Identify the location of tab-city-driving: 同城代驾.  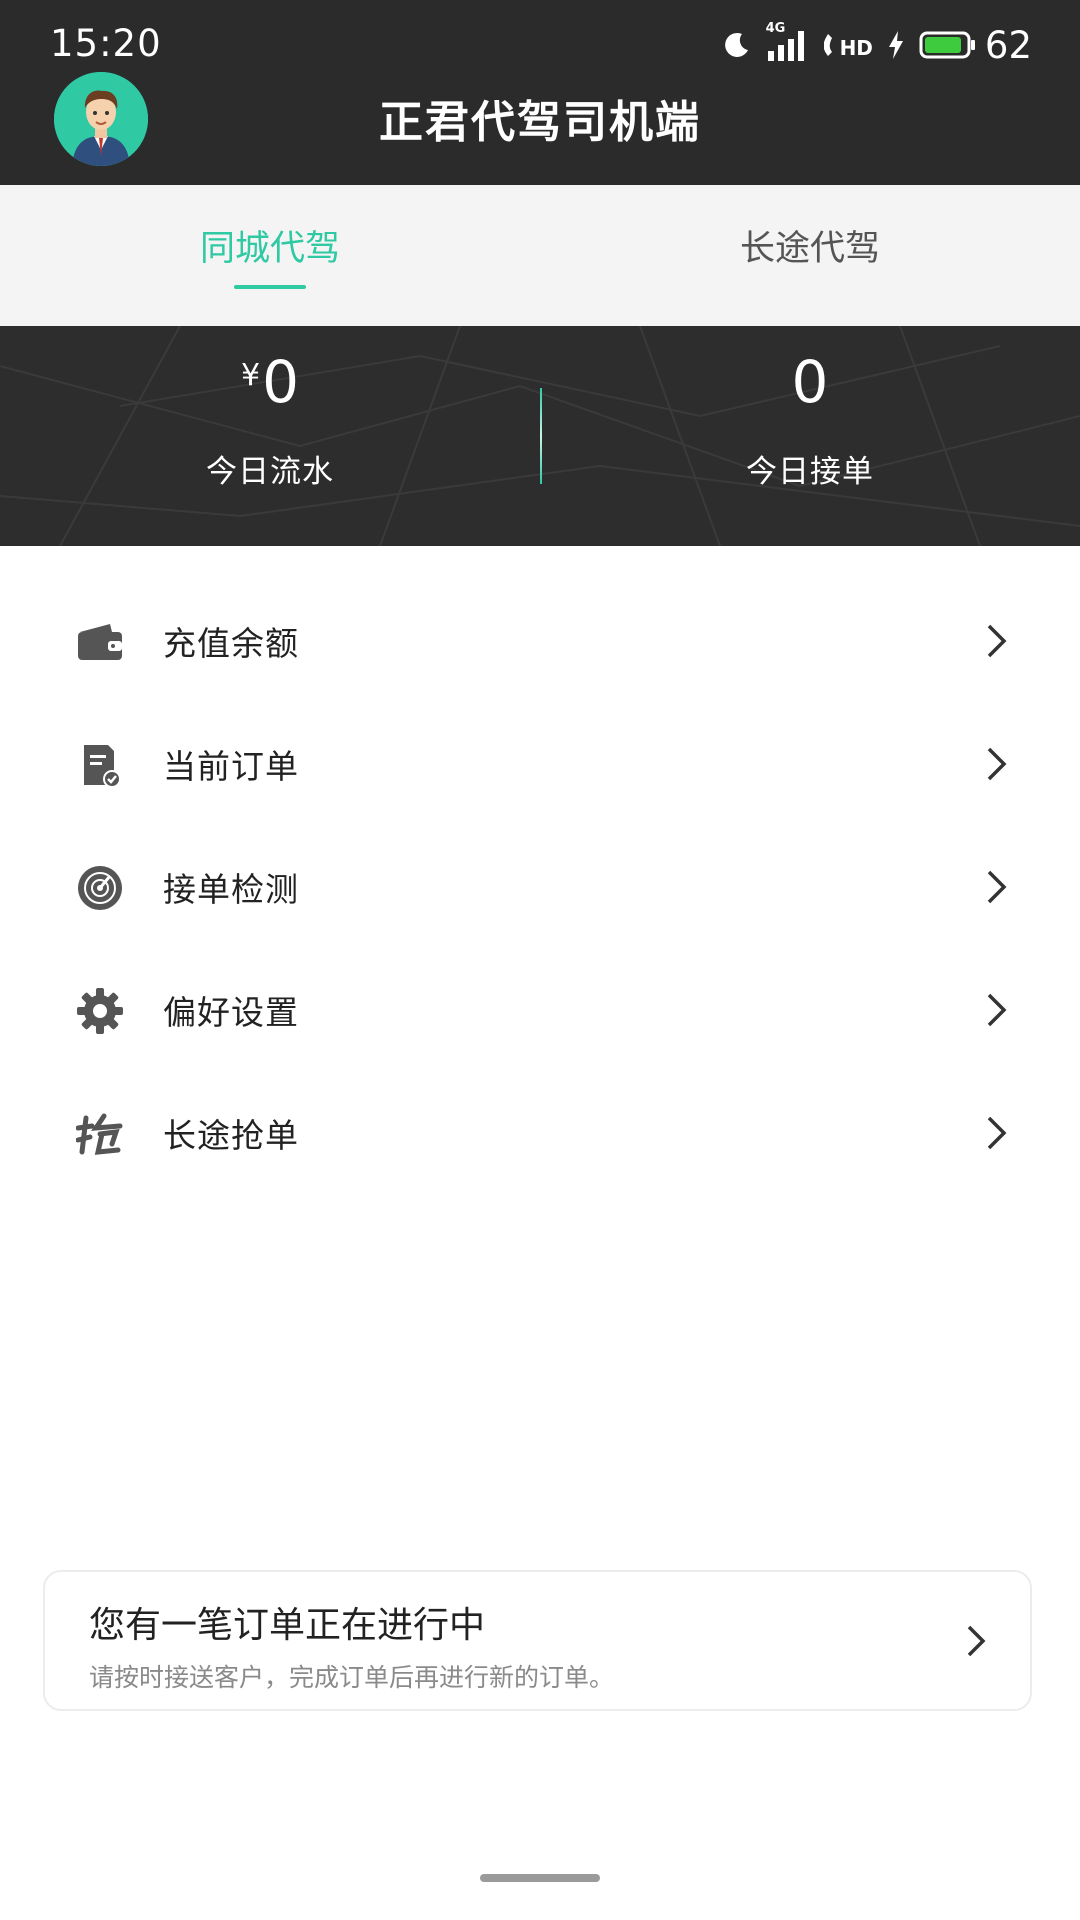
(270, 255).